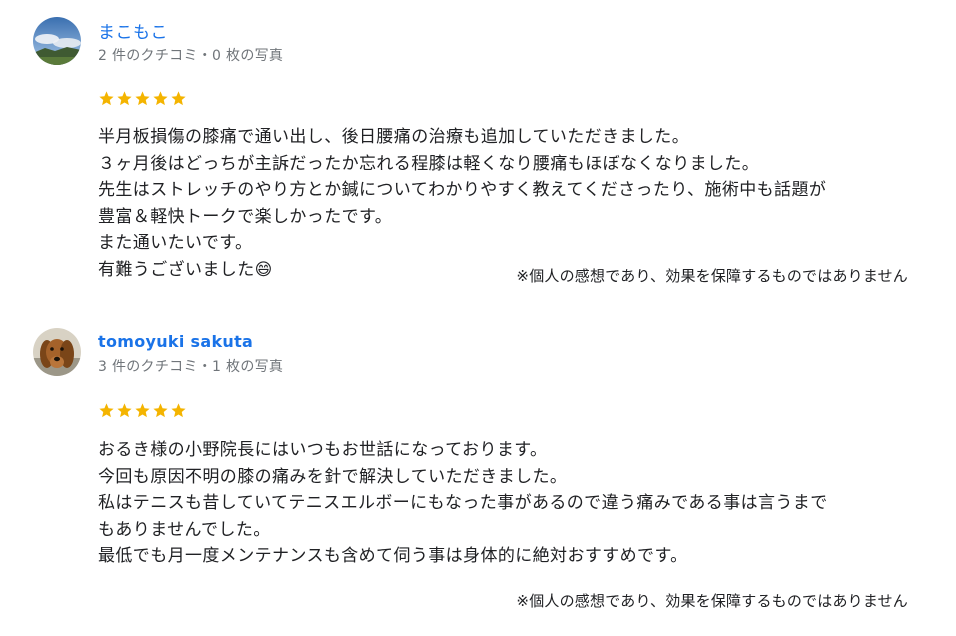 Image resolution: width=956 pixels, height=636 pixels. What do you see at coordinates (333, 476) in the screenshot?
I see `review-text-line: 今回も原因不明の膝の痛みを針で解決していただきました。` at bounding box center [333, 476].